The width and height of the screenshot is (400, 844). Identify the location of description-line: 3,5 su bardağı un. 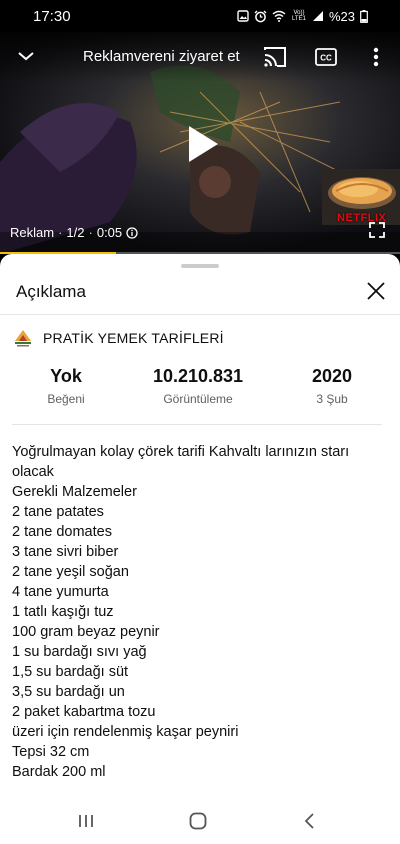
(68, 692).